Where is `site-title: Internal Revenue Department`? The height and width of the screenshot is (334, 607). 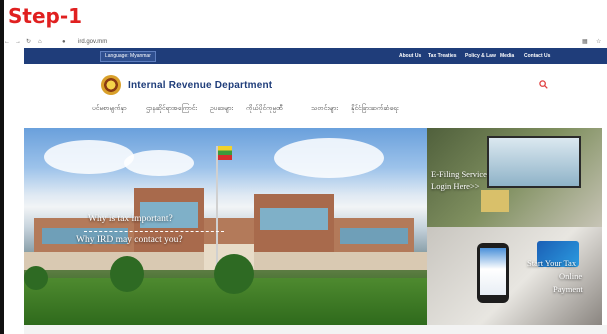 site-title: Internal Revenue Department is located at coordinates (200, 85).